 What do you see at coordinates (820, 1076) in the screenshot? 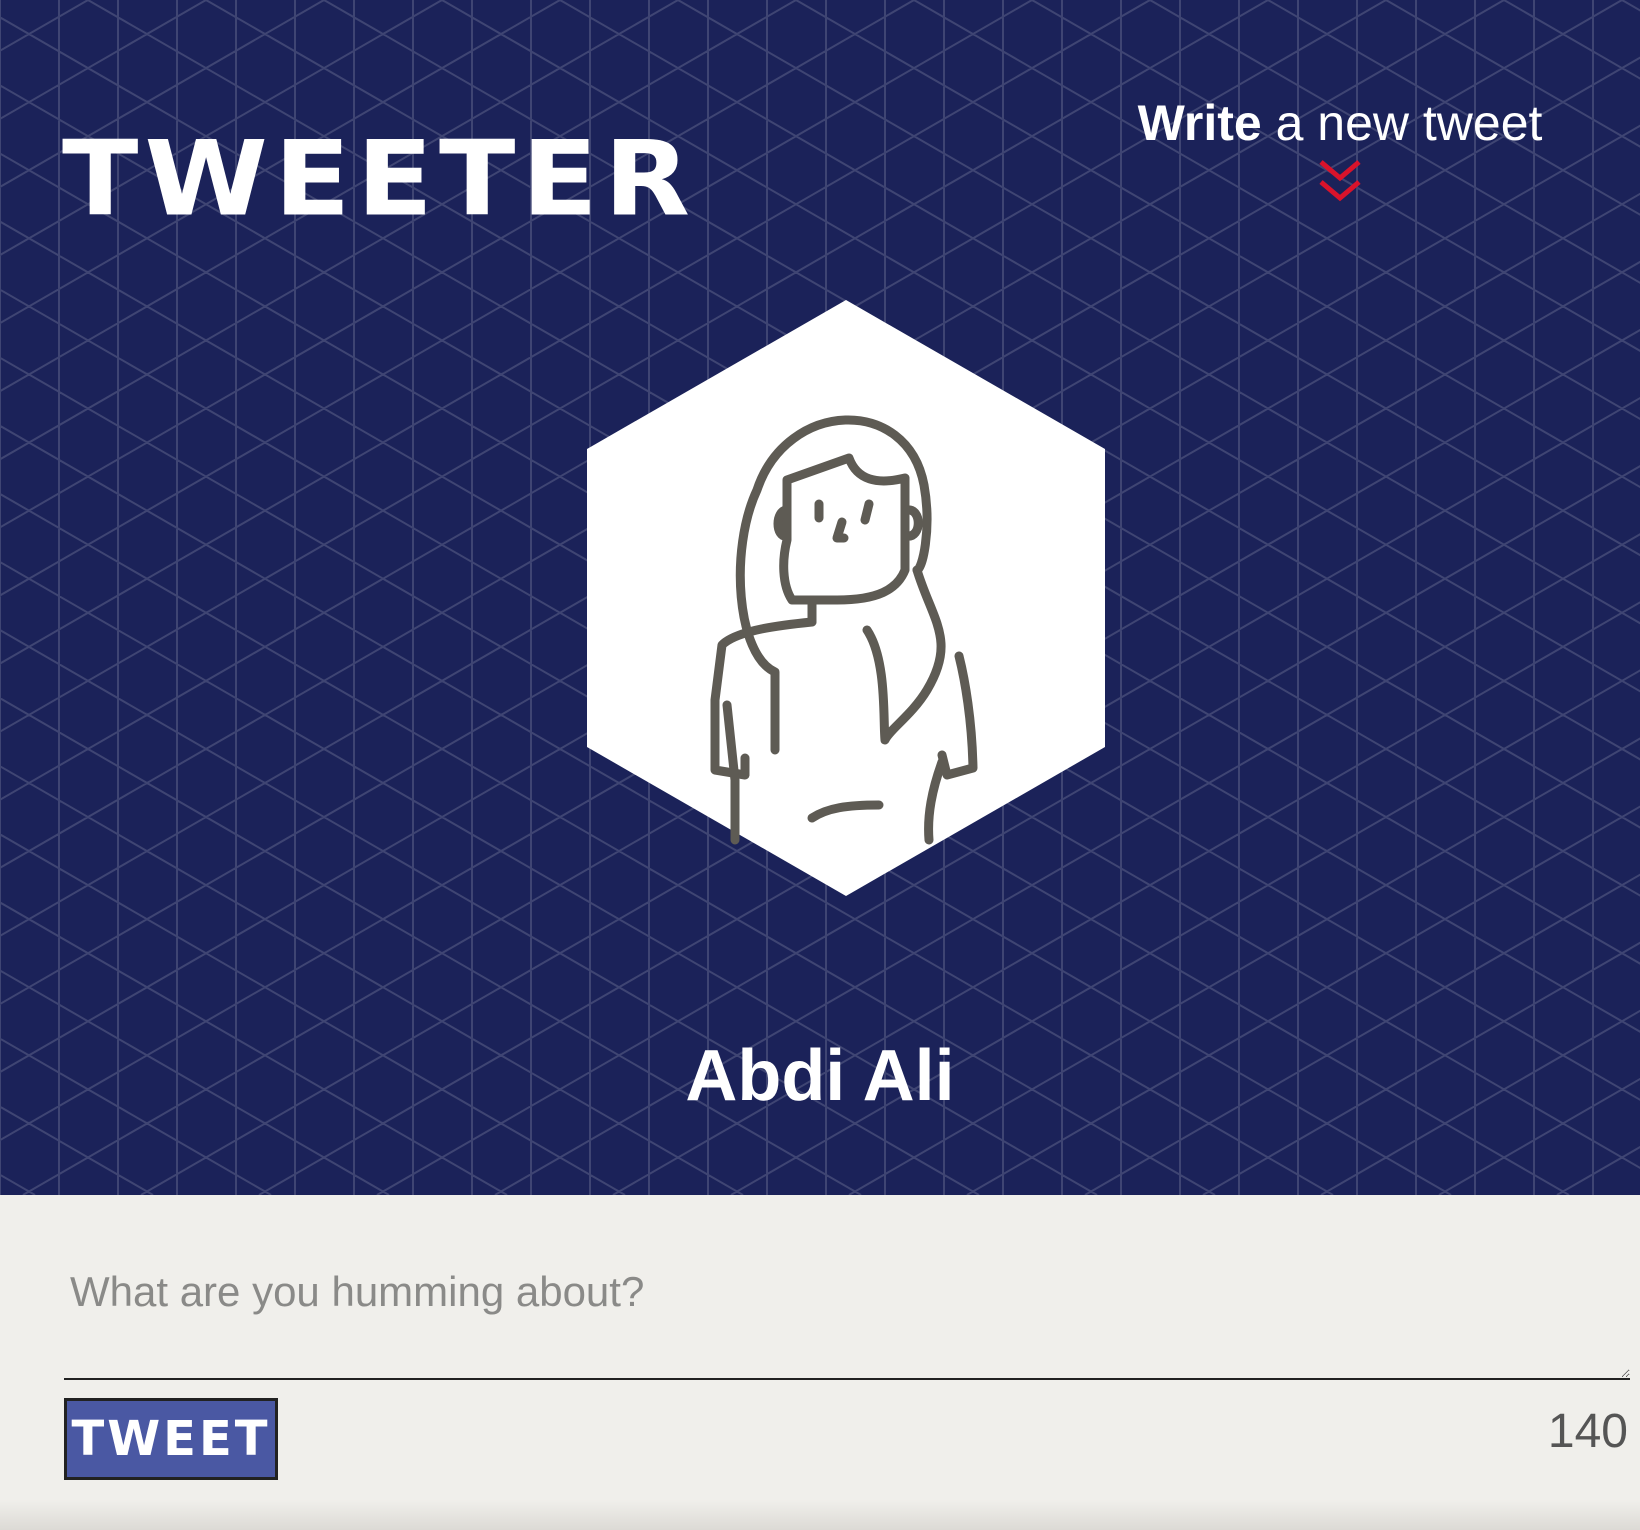
I see `profile-name: Abdi Ali` at bounding box center [820, 1076].